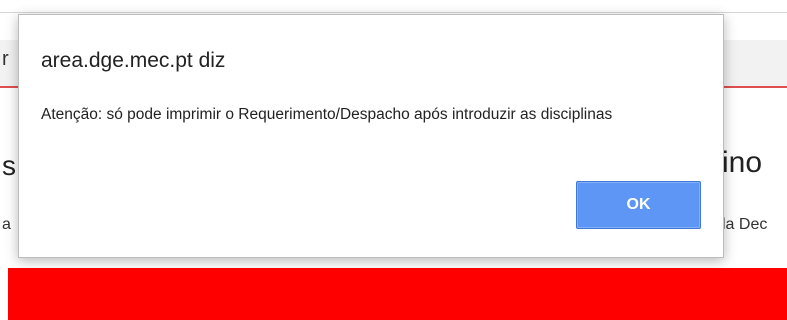  Describe the element at coordinates (742, 162) in the screenshot. I see `page-heading-right-fragment: ino` at that location.